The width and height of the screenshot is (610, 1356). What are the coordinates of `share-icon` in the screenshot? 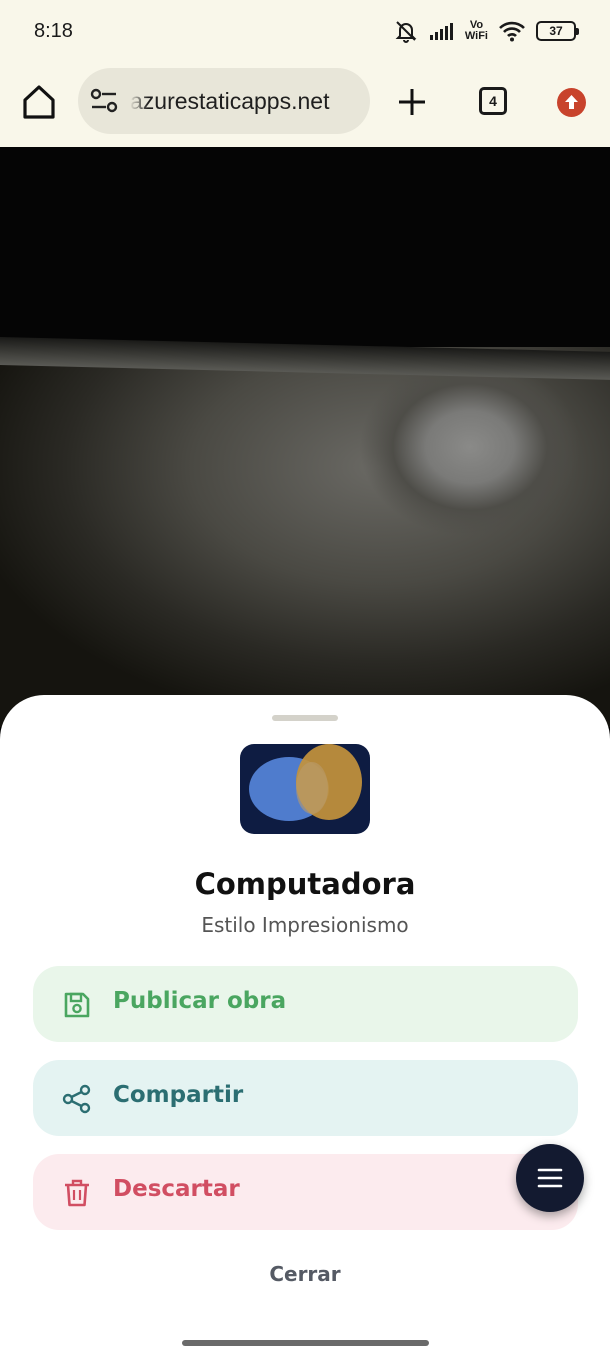 It's located at (76, 1099).